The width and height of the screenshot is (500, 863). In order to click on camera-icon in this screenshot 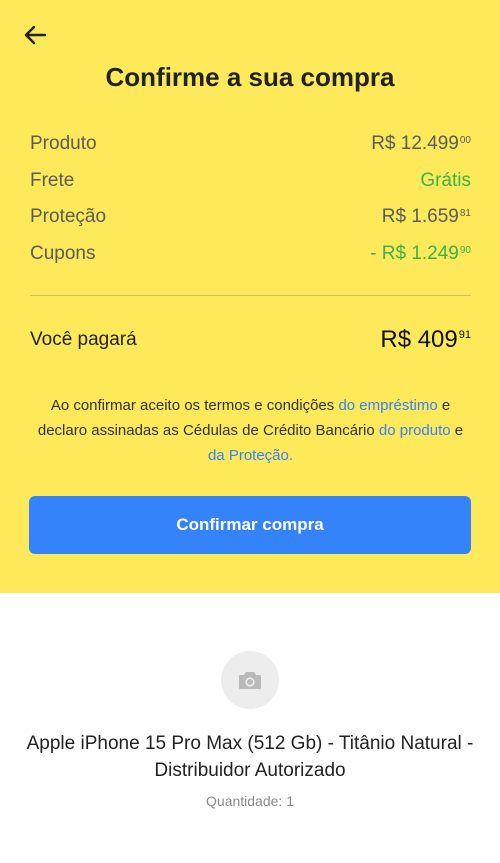, I will do `click(250, 680)`.